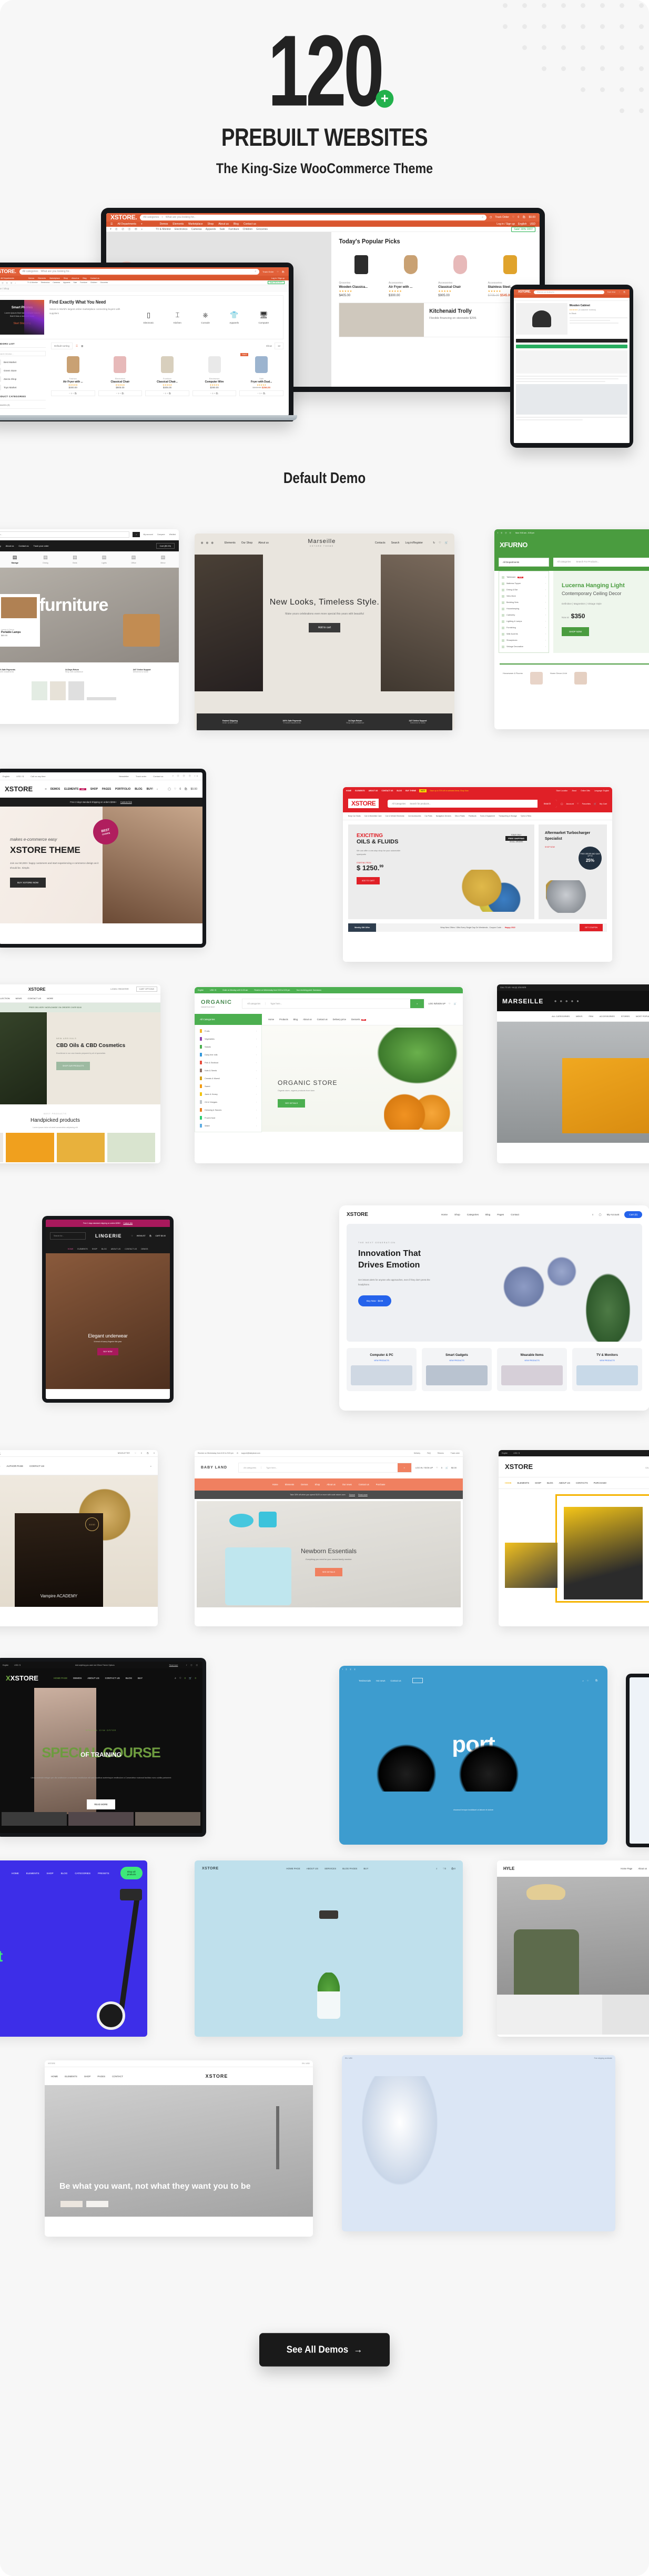  What do you see at coordinates (611, 292) in the screenshot?
I see `tablet-track-order: Track Order` at bounding box center [611, 292].